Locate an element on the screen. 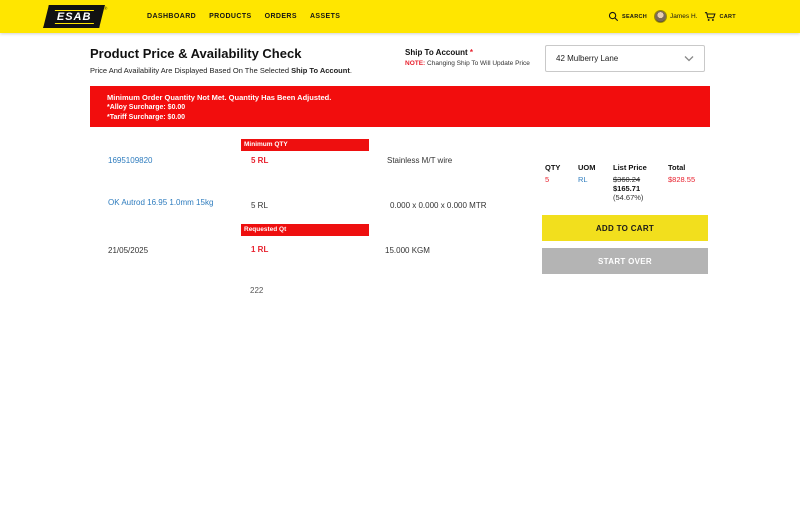 The height and width of the screenshot is (517, 800). search-label: SEARCH is located at coordinates (635, 16).